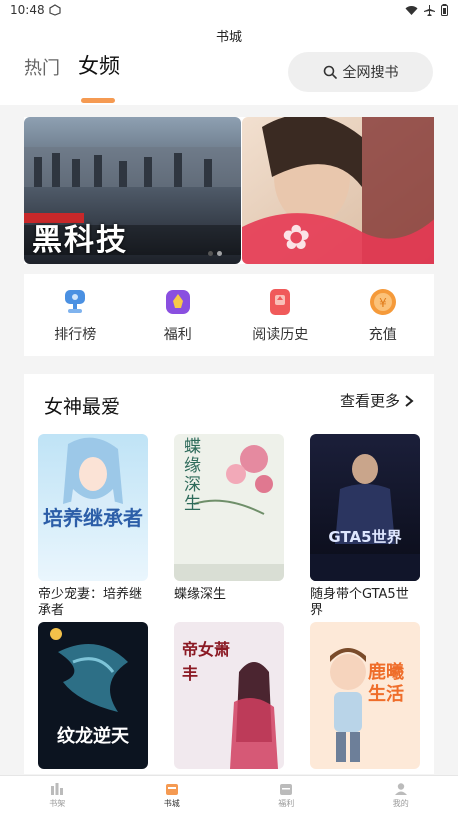 The image size is (458, 814). Describe the element at coordinates (42, 67) in the screenshot. I see `tab-hot: 热门` at that location.